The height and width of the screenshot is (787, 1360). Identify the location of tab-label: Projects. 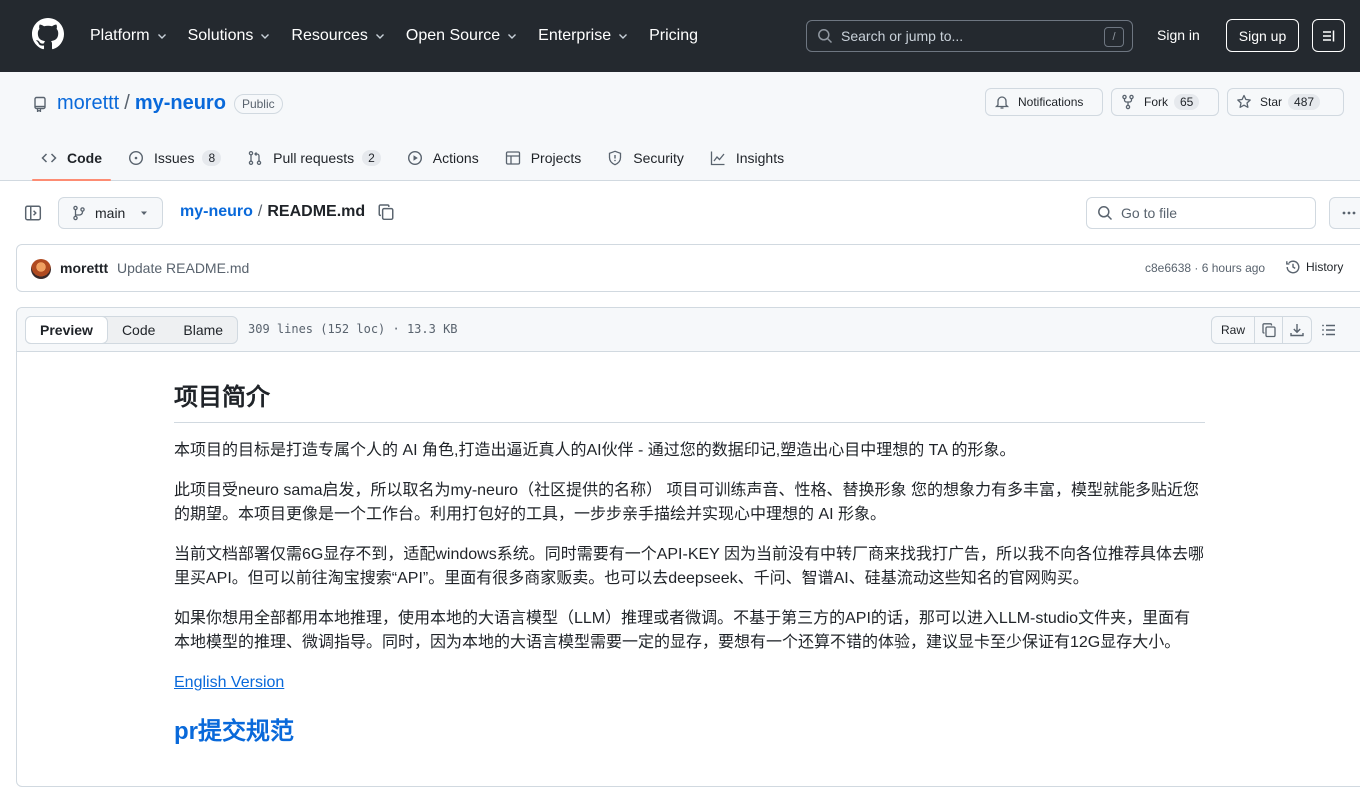
(556, 158).